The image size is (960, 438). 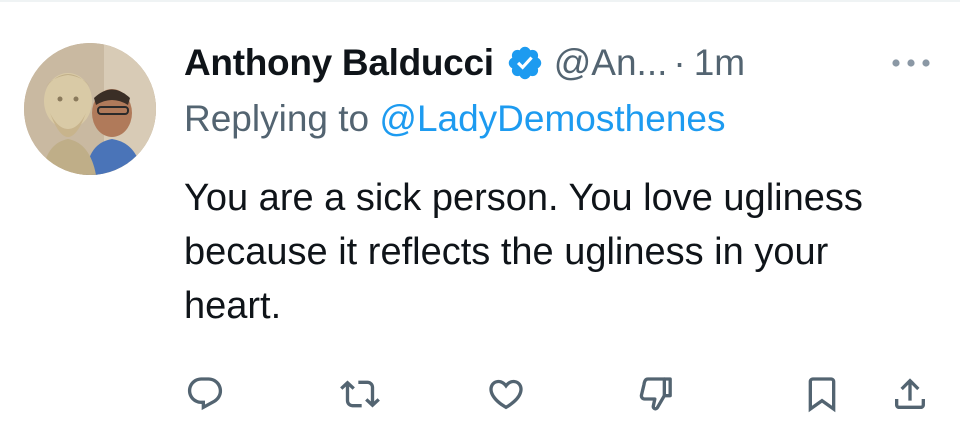 What do you see at coordinates (525, 63) in the screenshot?
I see `verified-badge-icon` at bounding box center [525, 63].